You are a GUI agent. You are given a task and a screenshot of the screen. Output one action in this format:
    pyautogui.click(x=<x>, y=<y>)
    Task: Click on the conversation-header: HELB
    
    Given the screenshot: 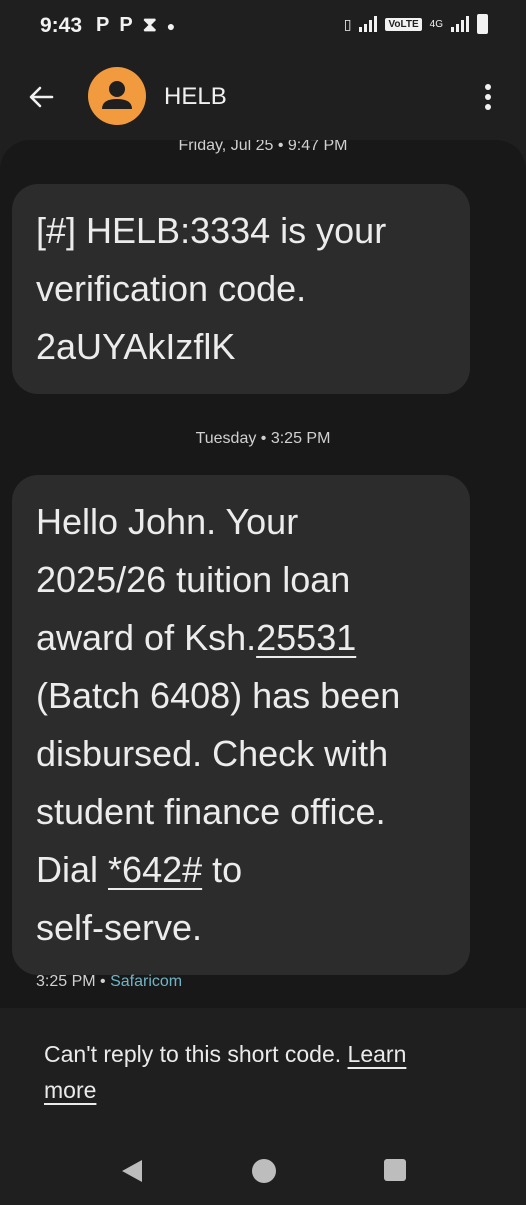 What is the action you would take?
    pyautogui.click(x=263, y=97)
    